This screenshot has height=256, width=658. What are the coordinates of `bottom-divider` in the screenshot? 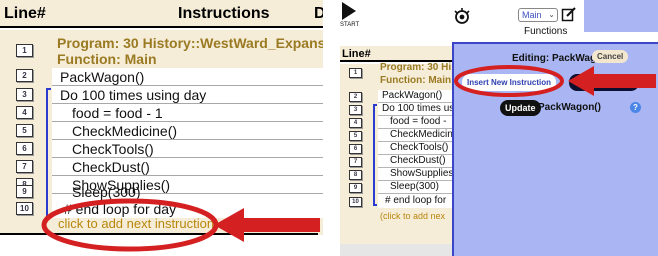 It's located at (159, 234).